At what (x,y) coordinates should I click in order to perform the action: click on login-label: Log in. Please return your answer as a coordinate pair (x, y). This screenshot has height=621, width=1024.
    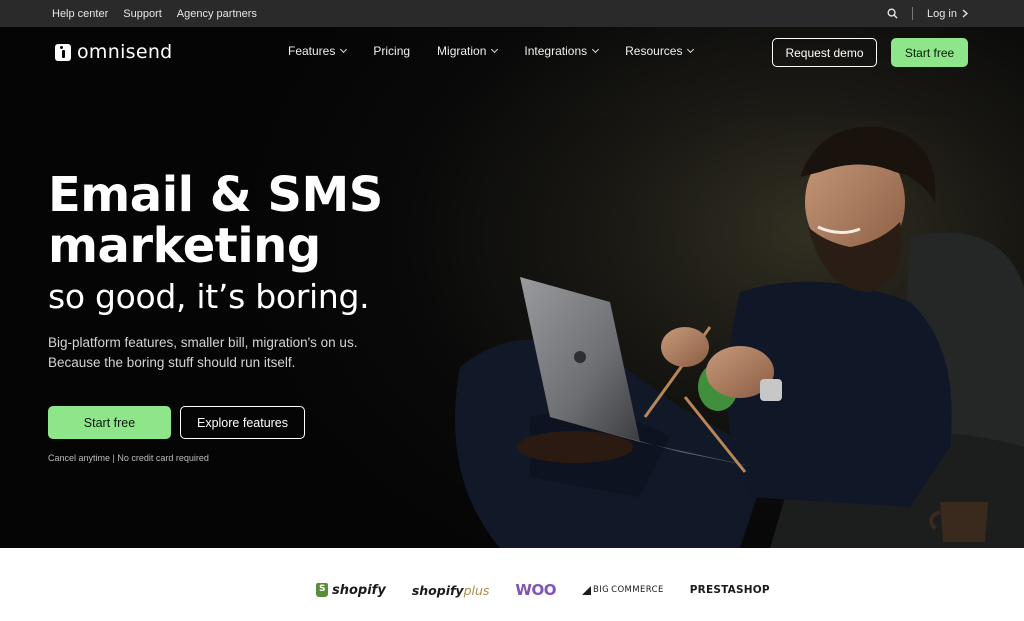
    Looking at the image, I should click on (942, 13).